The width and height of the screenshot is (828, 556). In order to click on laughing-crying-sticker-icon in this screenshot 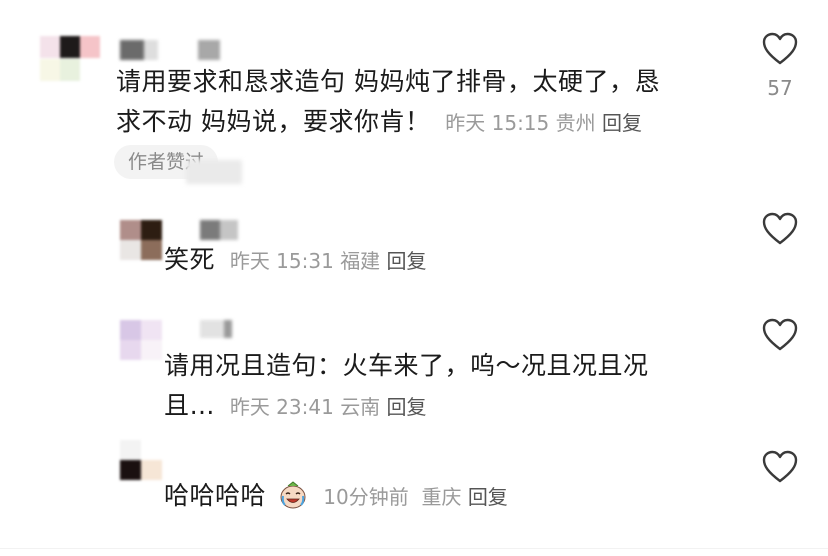, I will do `click(293, 495)`.